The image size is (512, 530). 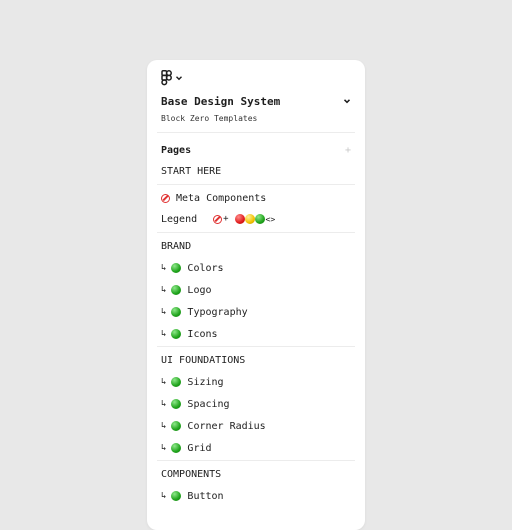 I want to click on page-label: START HERE, so click(x=191, y=171).